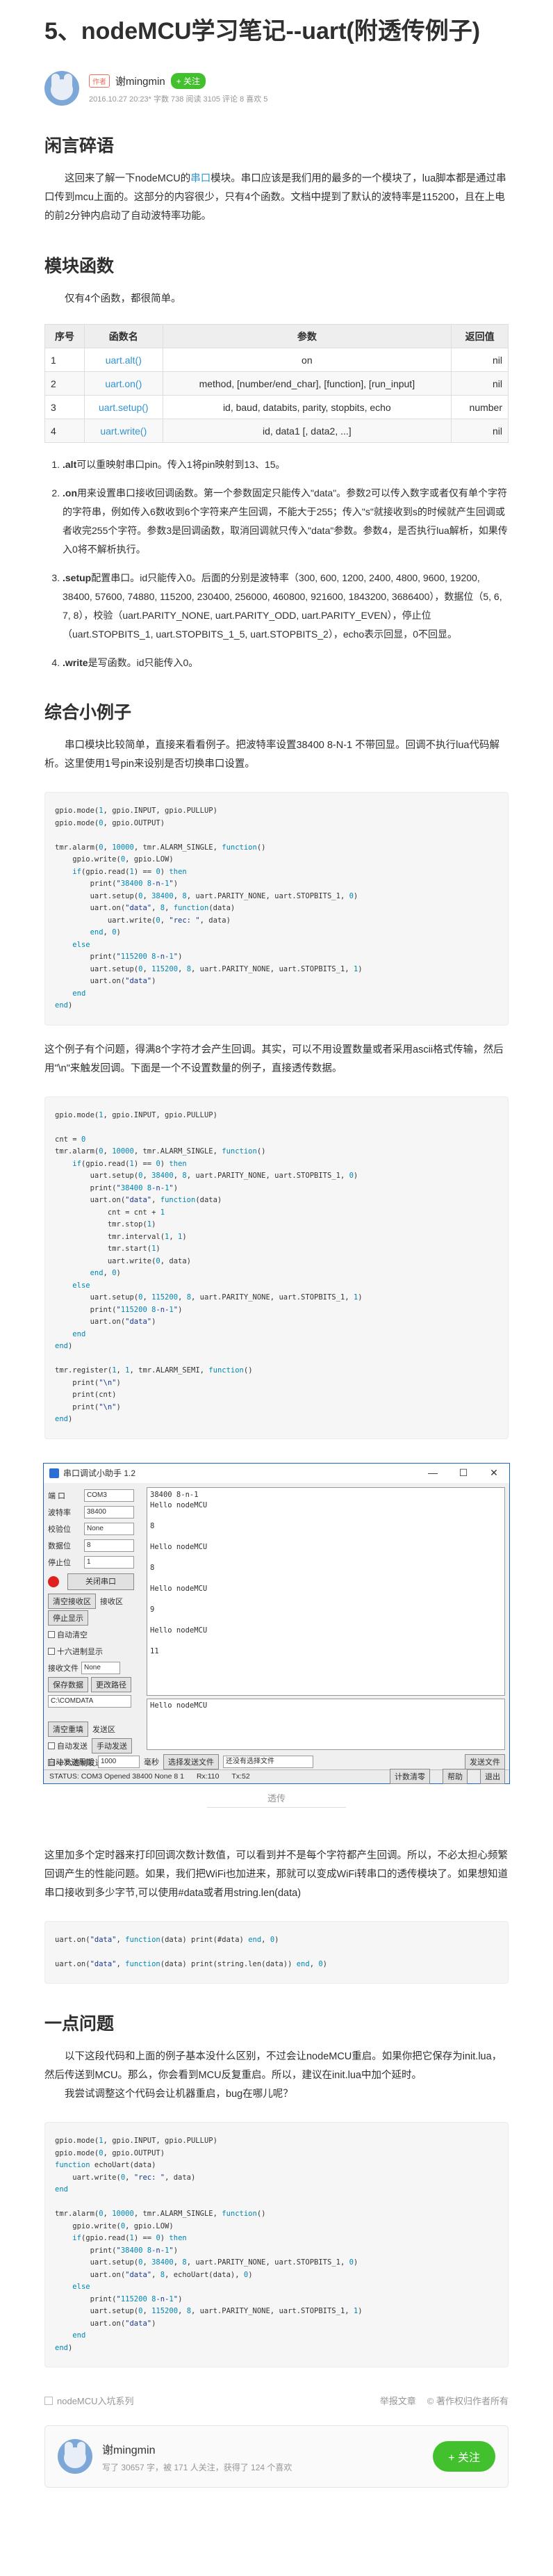 Image resolution: width=553 pixels, height=2576 pixels. What do you see at coordinates (109, 1545) in the screenshot?
I see `databits-select: 8` at bounding box center [109, 1545].